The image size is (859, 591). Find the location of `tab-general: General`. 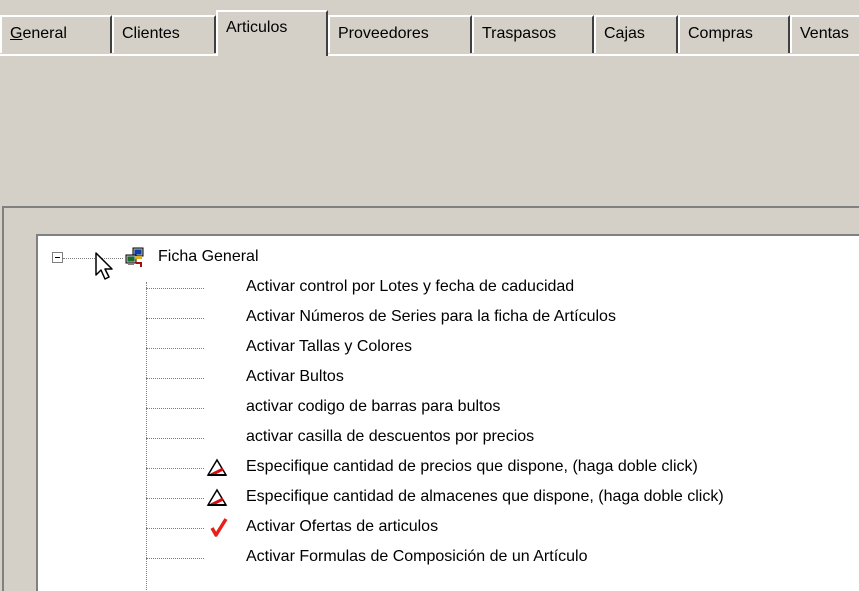

tab-general: General is located at coordinates (56, 34).